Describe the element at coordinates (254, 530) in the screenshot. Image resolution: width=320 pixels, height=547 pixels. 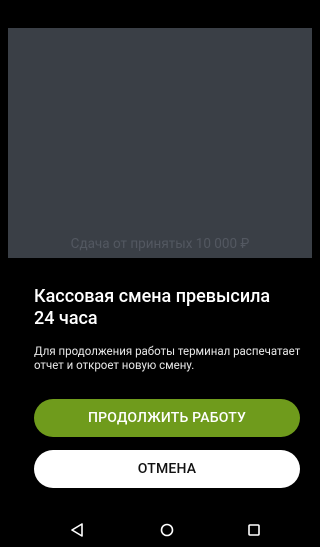
I see `recents-icon` at that location.